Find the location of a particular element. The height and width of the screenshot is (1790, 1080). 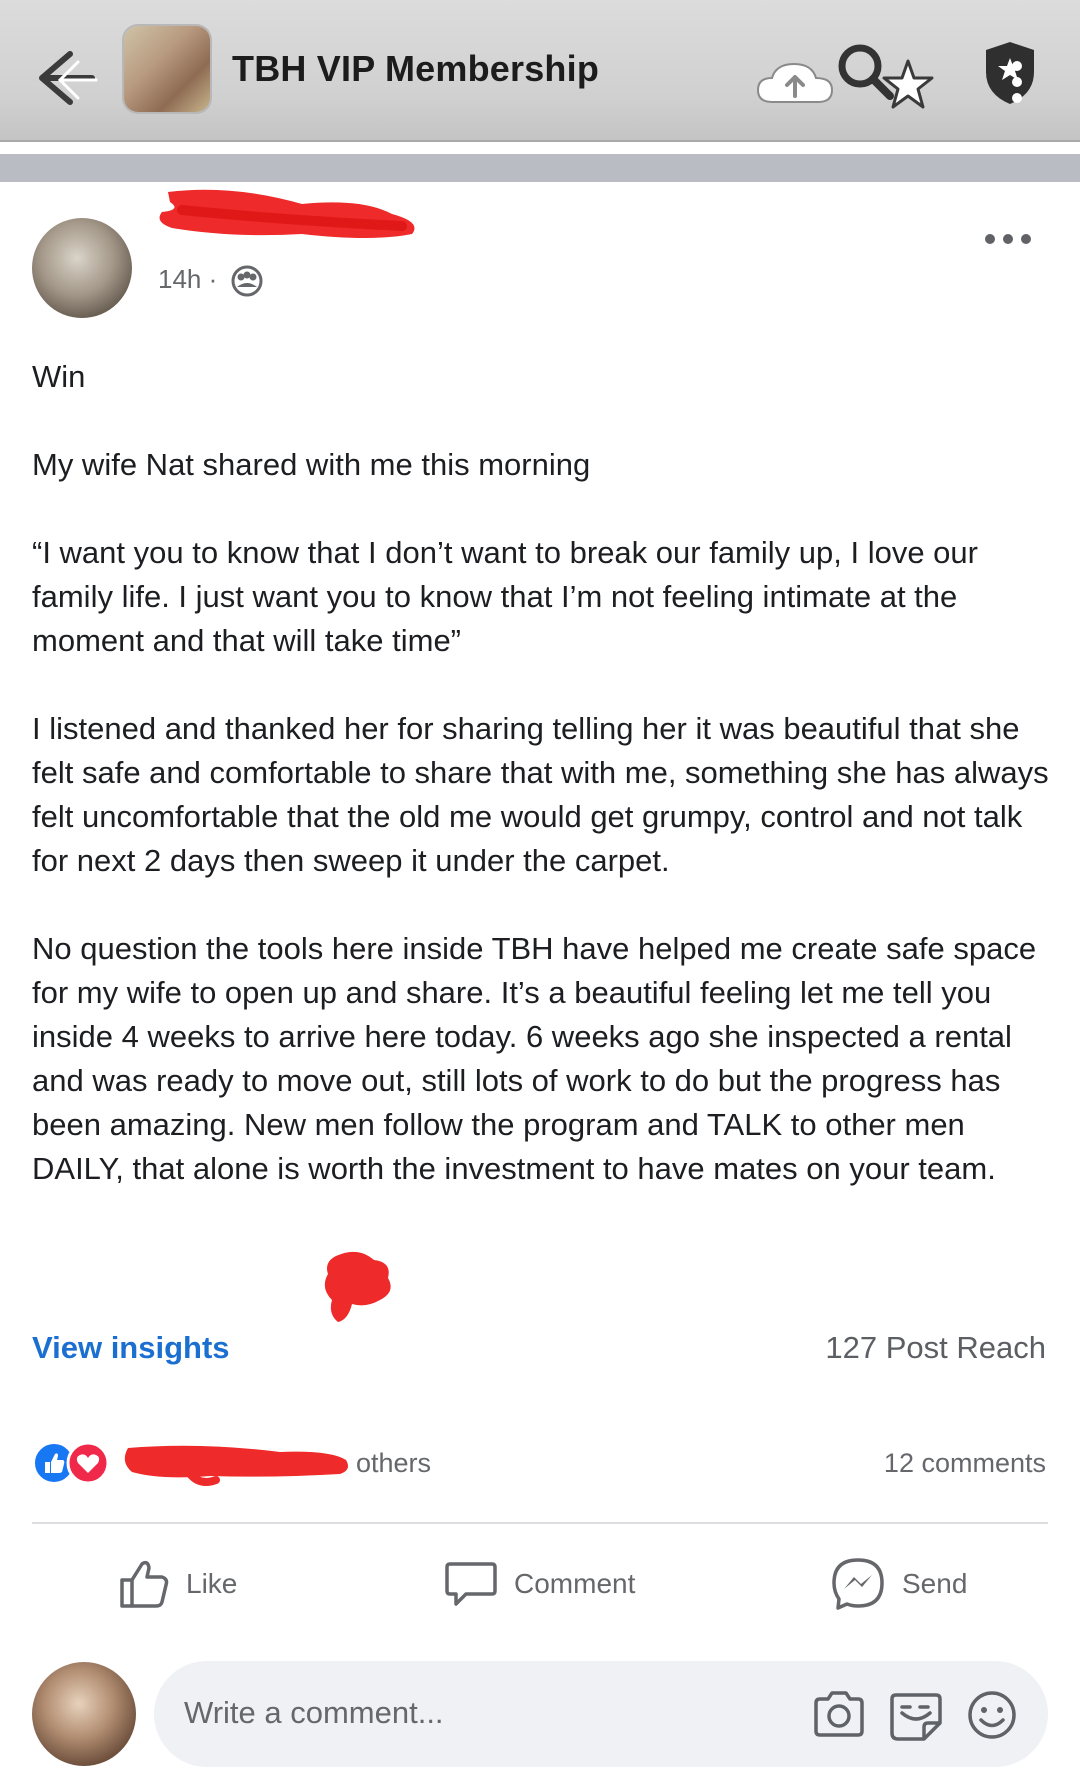

like-button: Like is located at coordinates (177, 1584).